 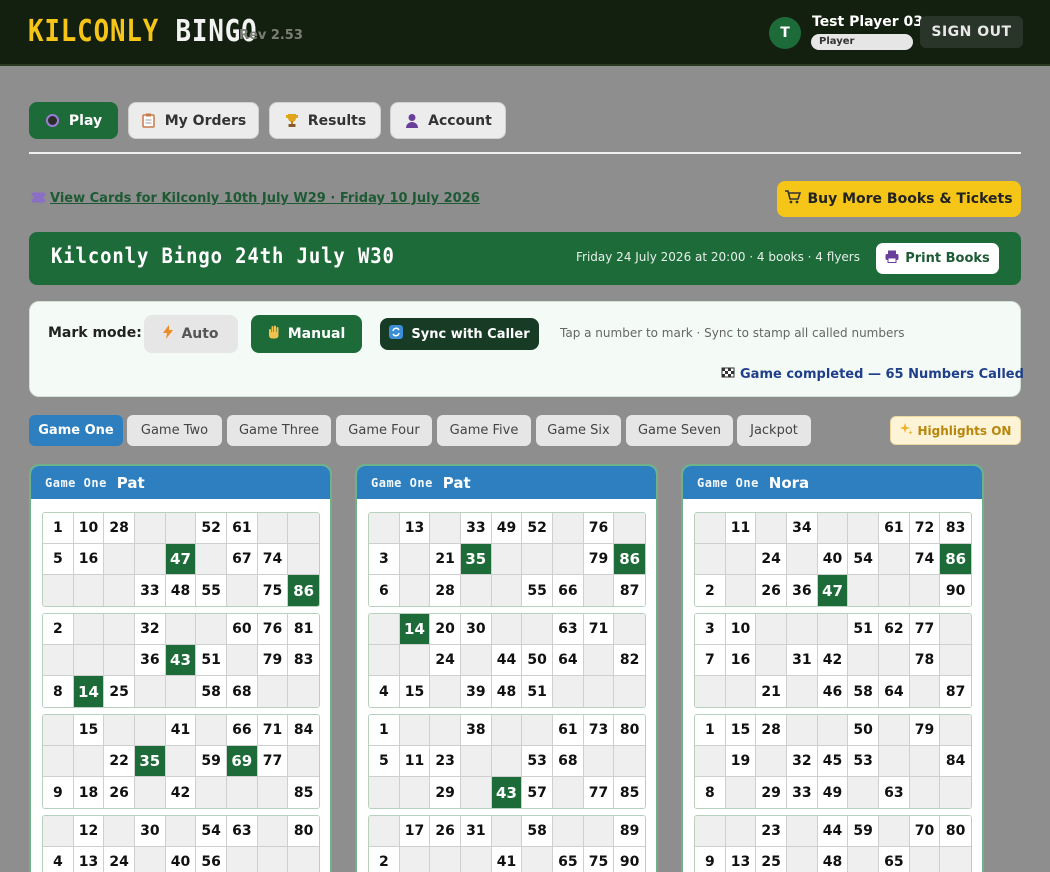 What do you see at coordinates (774, 430) in the screenshot?
I see `tab-jackpot: Jackpot` at bounding box center [774, 430].